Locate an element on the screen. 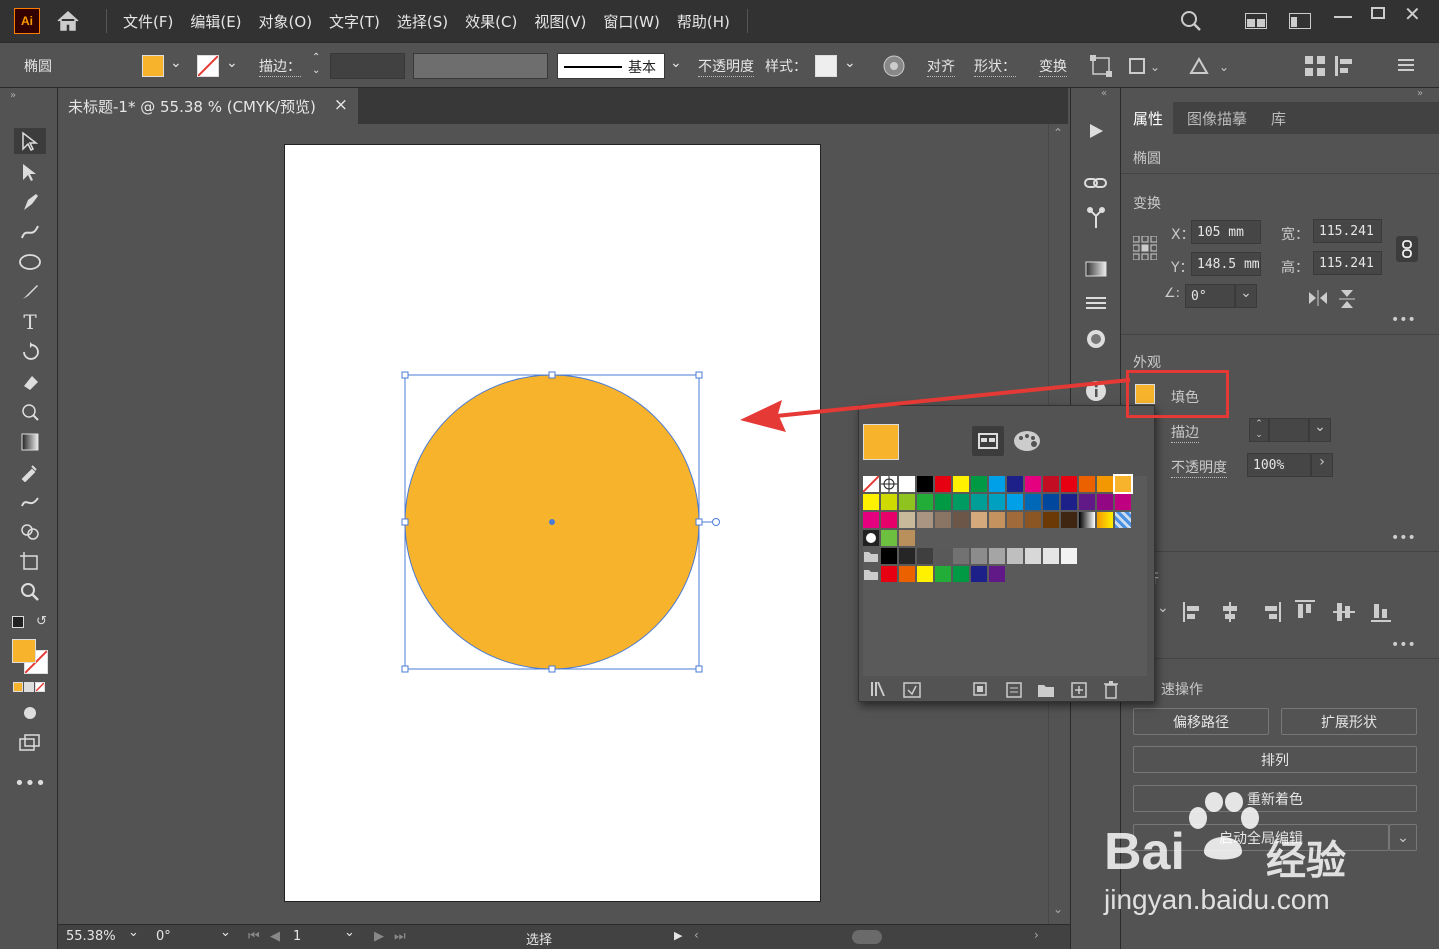 This screenshot has width=1439, height=949. eyedropper-tool-icon is located at coordinates (30, 472).